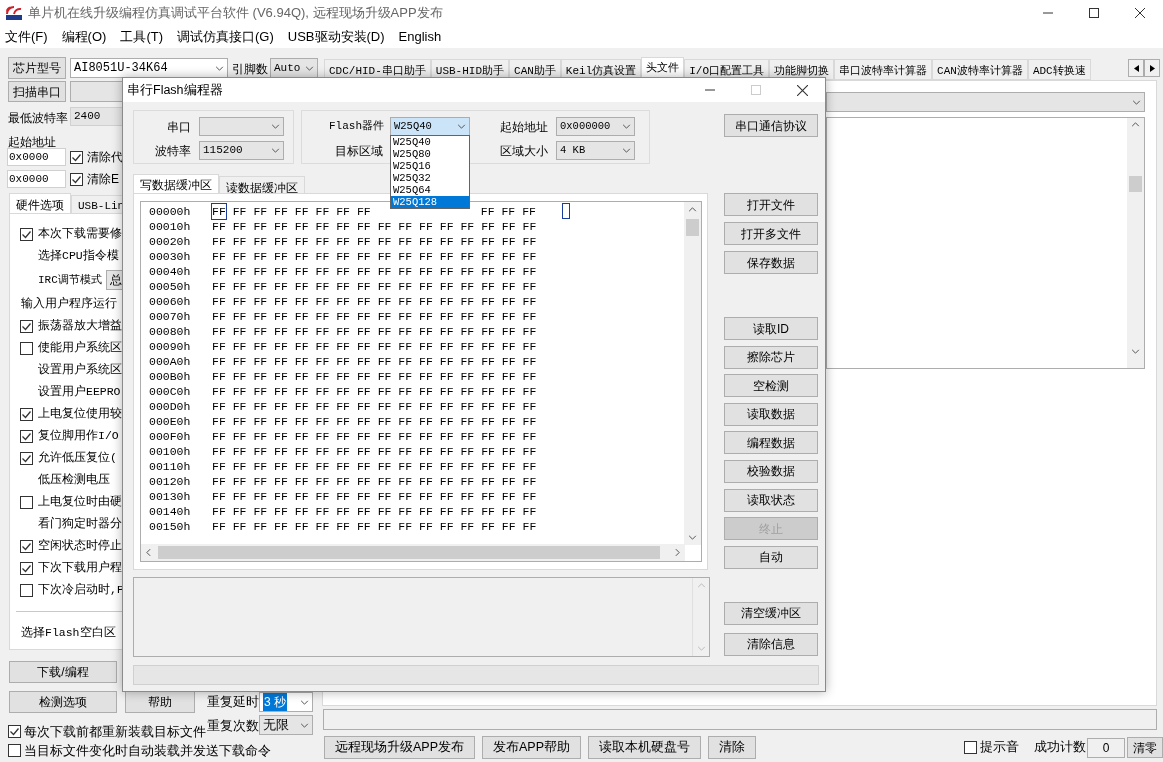 Image resolution: width=1163 pixels, height=762 pixels. Describe the element at coordinates (233, 726) in the screenshot. I see `field-label: 重复次数` at that location.